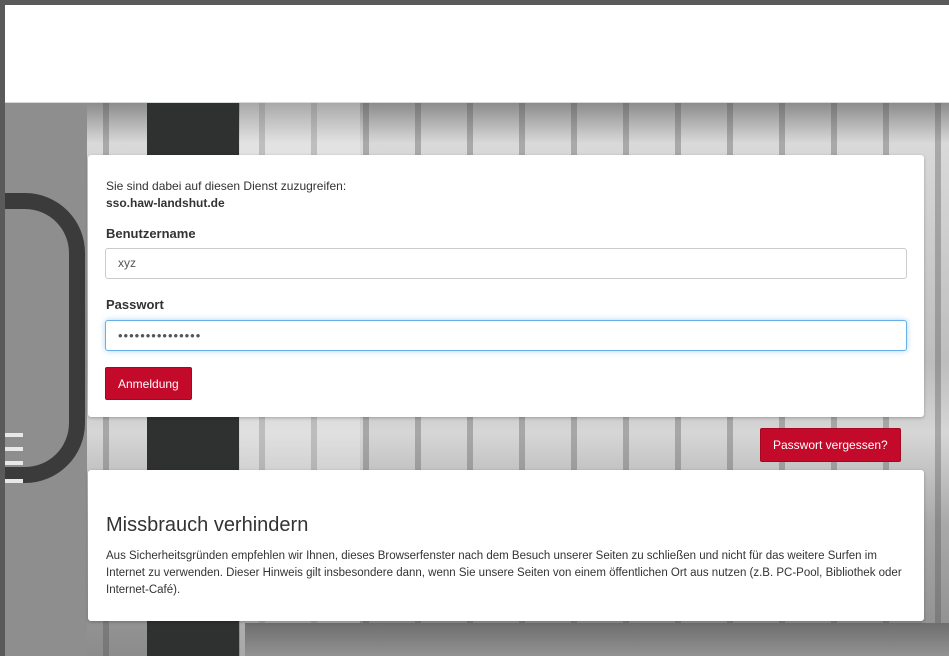 This screenshot has width=949, height=656. I want to click on login-button: Anmeldung, so click(148, 383).